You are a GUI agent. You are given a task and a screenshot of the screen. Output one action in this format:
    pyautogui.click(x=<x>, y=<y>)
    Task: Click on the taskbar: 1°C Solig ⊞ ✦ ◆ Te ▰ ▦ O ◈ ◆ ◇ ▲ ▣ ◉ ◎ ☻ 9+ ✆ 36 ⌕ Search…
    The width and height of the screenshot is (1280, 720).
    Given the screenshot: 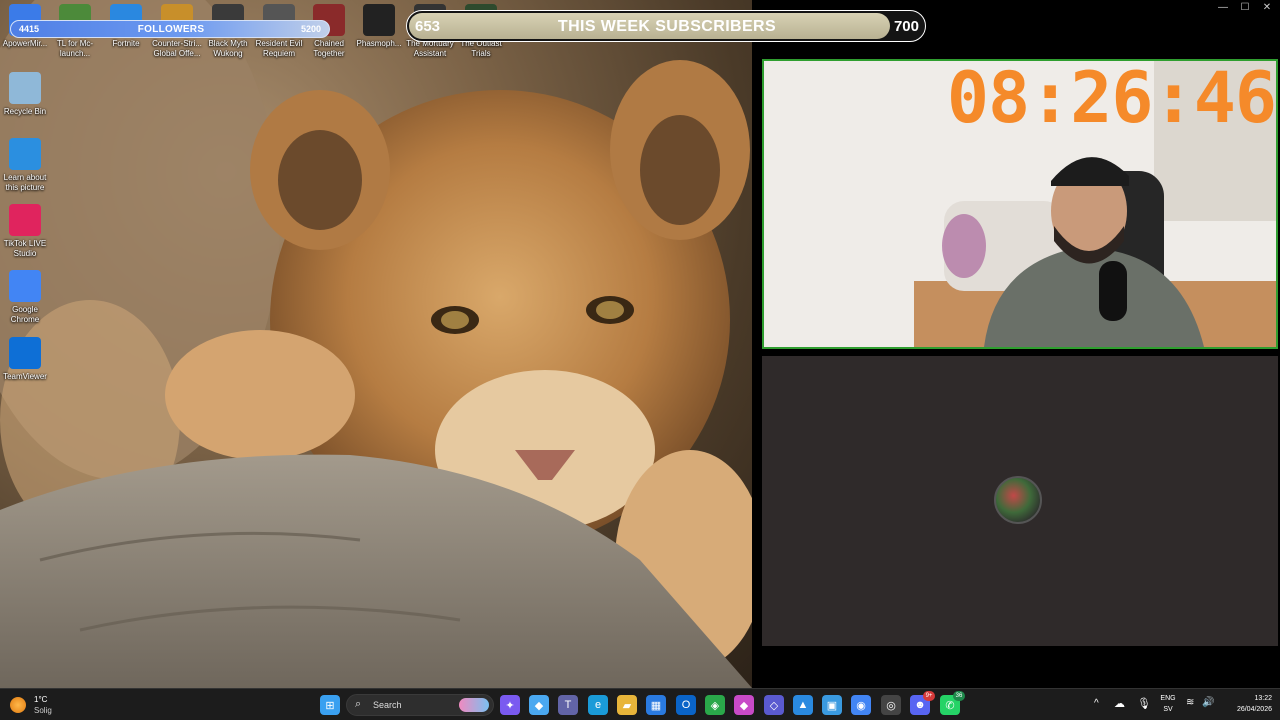 What is the action you would take?
    pyautogui.click(x=640, y=704)
    